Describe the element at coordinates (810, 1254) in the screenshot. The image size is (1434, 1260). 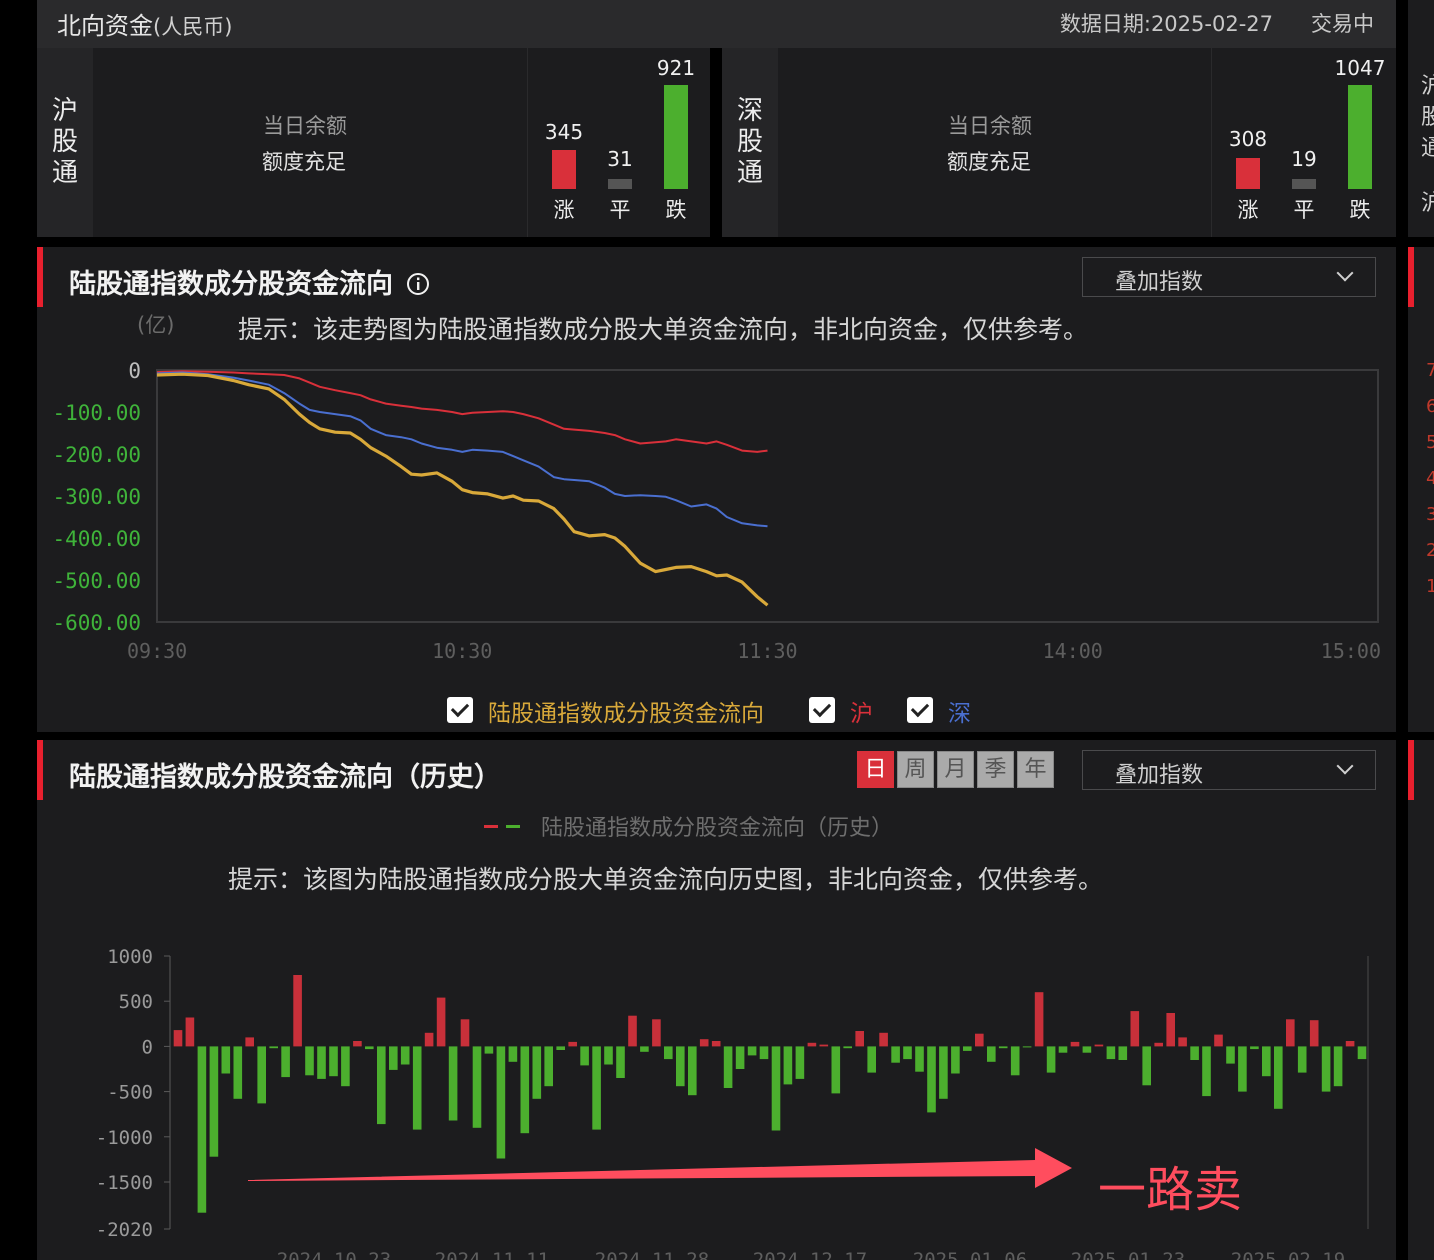
I see `x-tick-label: 2024-12-17` at that location.